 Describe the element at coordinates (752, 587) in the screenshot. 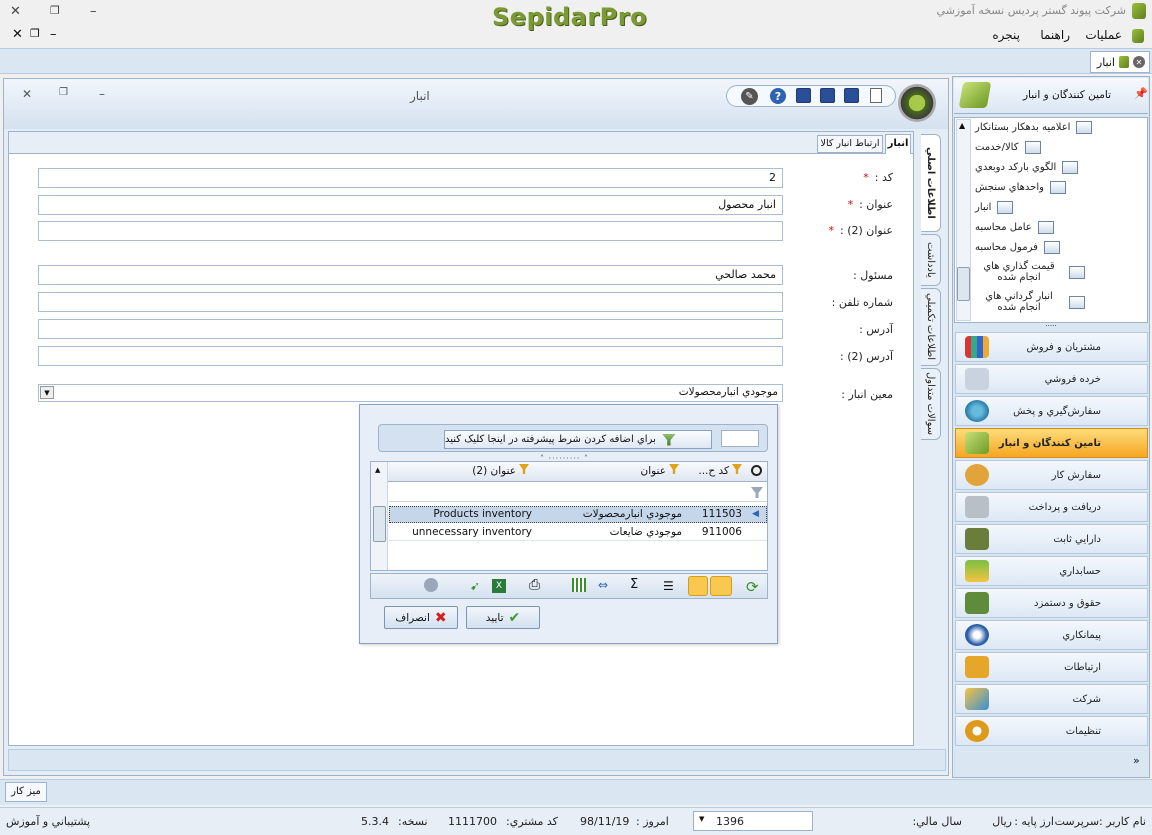

I see `refresh-icon: ⟳` at that location.